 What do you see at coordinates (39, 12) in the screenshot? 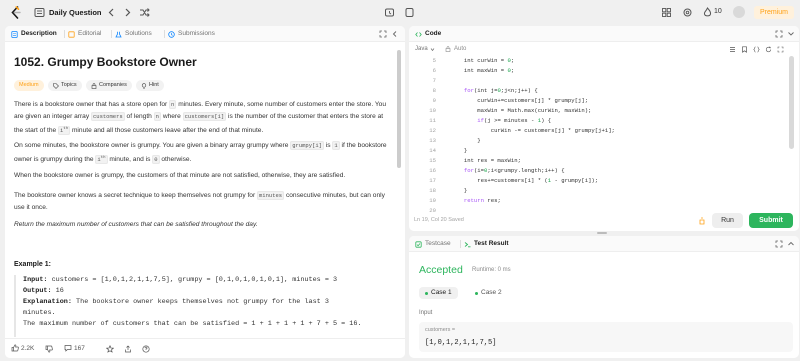
I see `problem-list-icon` at bounding box center [39, 12].